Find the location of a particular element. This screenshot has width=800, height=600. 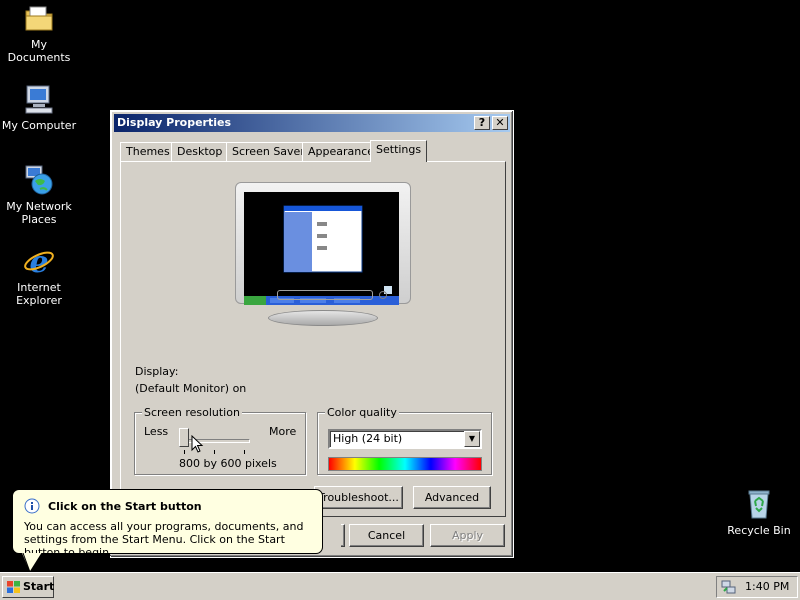

display-label: Display: is located at coordinates (157, 371).